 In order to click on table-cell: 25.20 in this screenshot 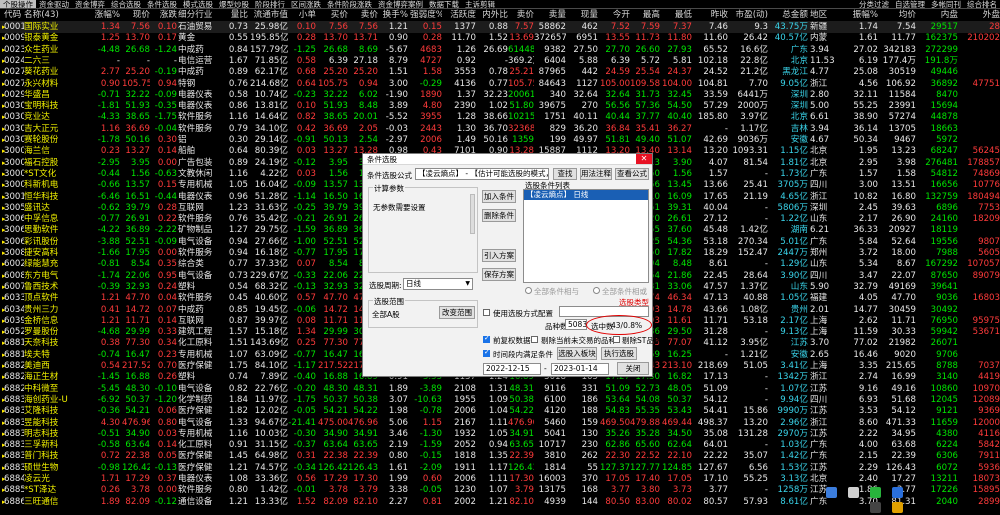, I will do `click(335, 72)`.